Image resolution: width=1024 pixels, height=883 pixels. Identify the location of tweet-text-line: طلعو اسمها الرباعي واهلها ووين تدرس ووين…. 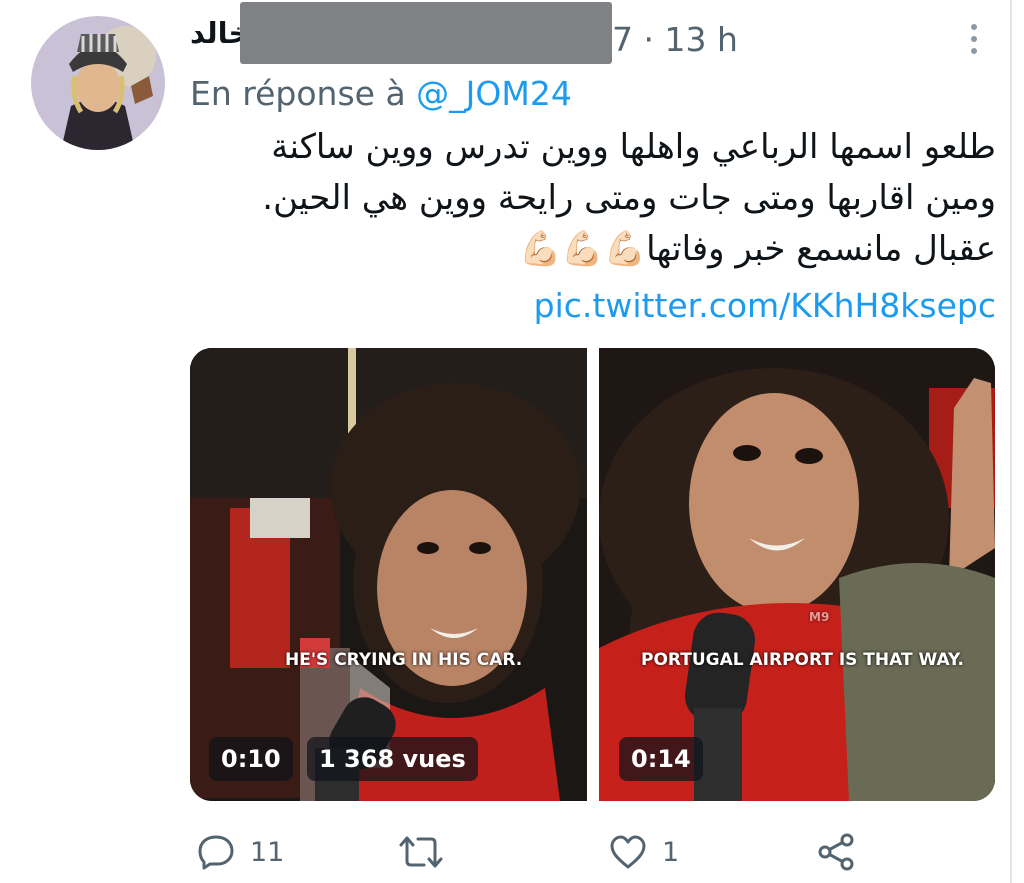
(633, 147).